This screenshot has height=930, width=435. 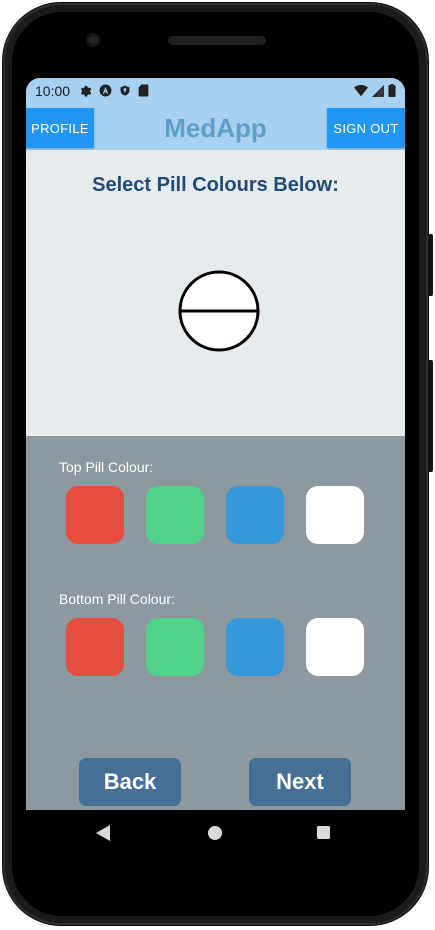 I want to click on top-colour-swatches, so click(x=215, y=515).